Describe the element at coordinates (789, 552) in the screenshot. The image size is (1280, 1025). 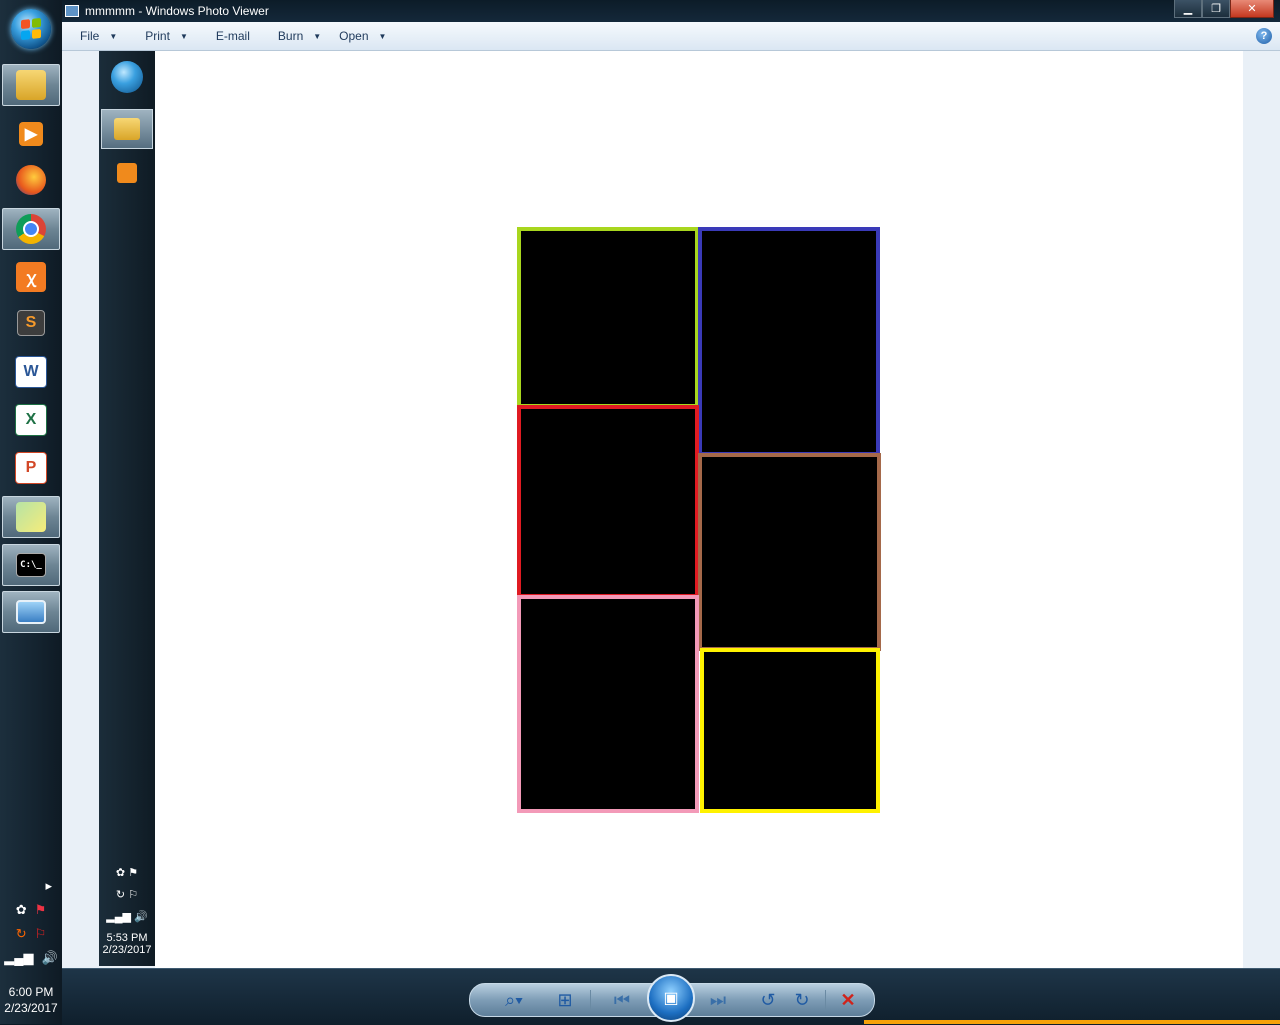
I see `collage-box-brown` at that location.